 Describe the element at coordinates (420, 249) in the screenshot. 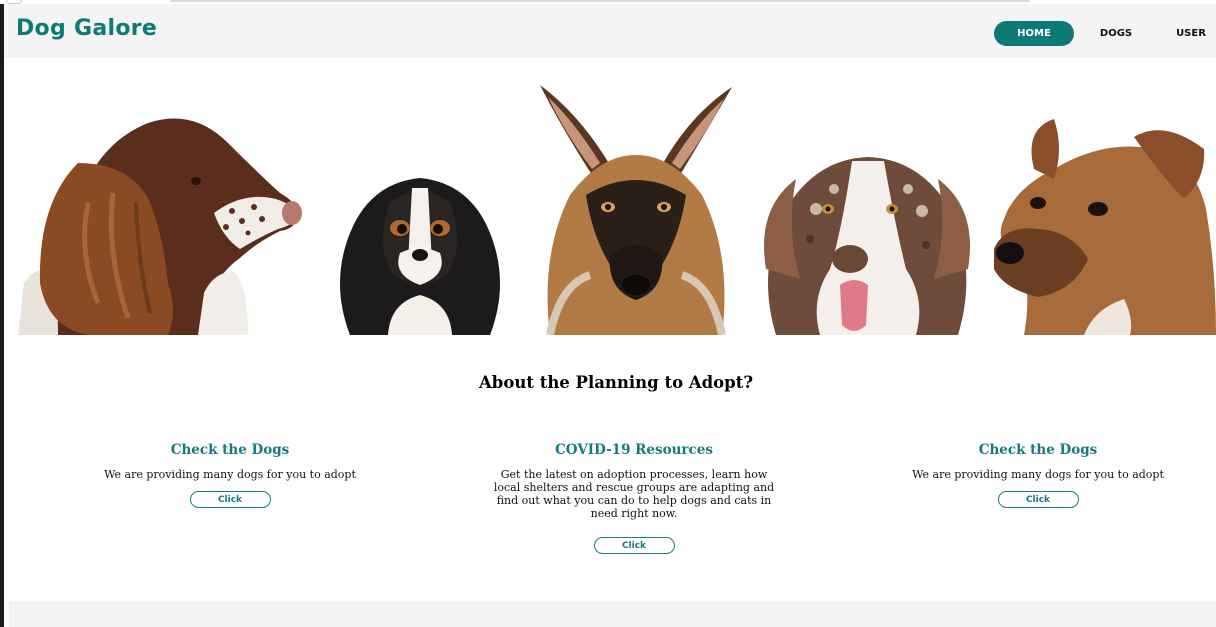

I see `cavalier-spaniel-dog` at that location.